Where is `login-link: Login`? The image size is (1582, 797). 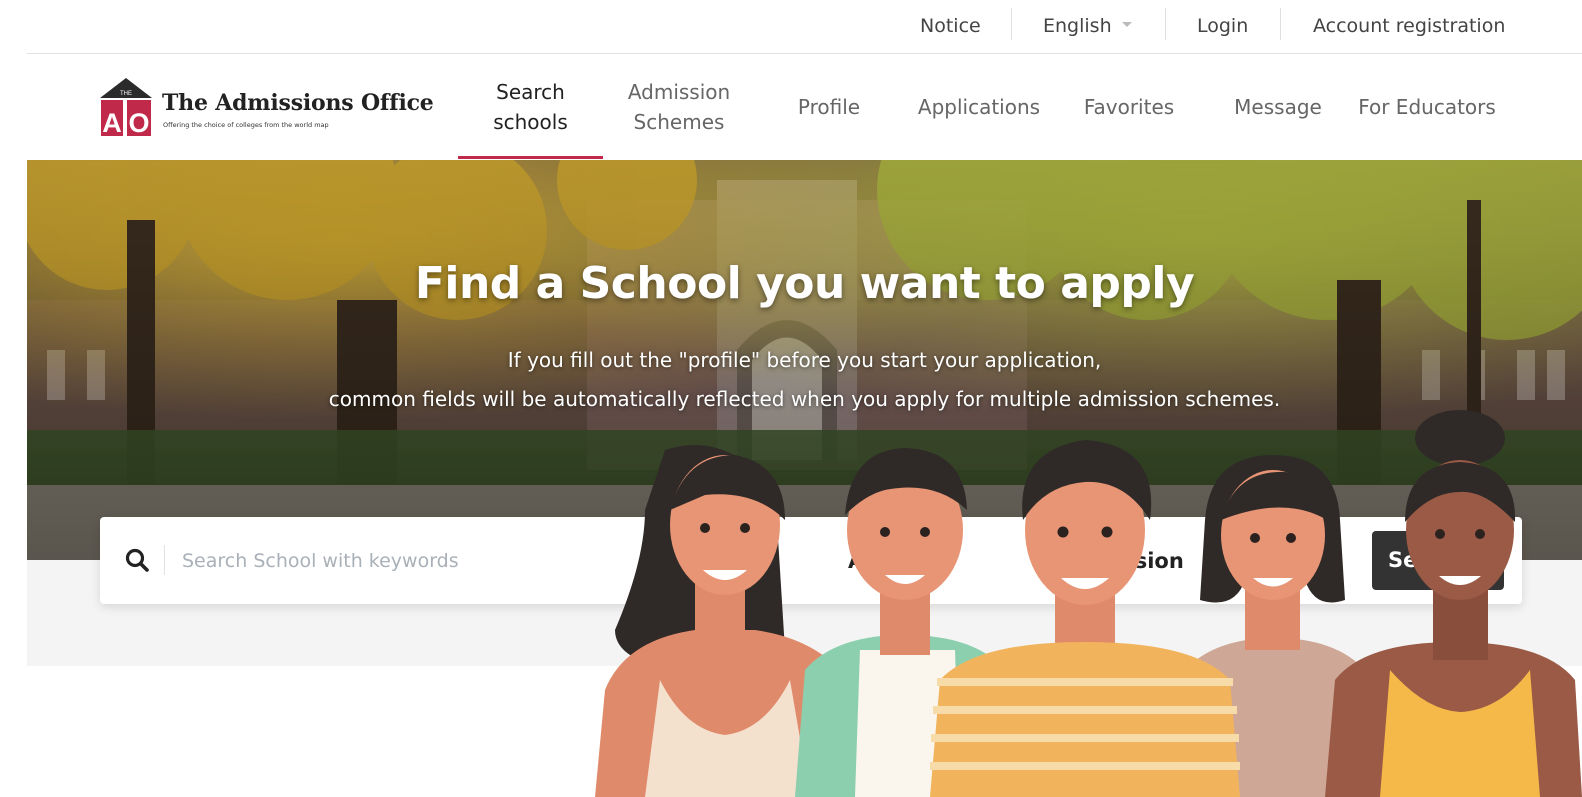
login-link: Login is located at coordinates (1222, 27).